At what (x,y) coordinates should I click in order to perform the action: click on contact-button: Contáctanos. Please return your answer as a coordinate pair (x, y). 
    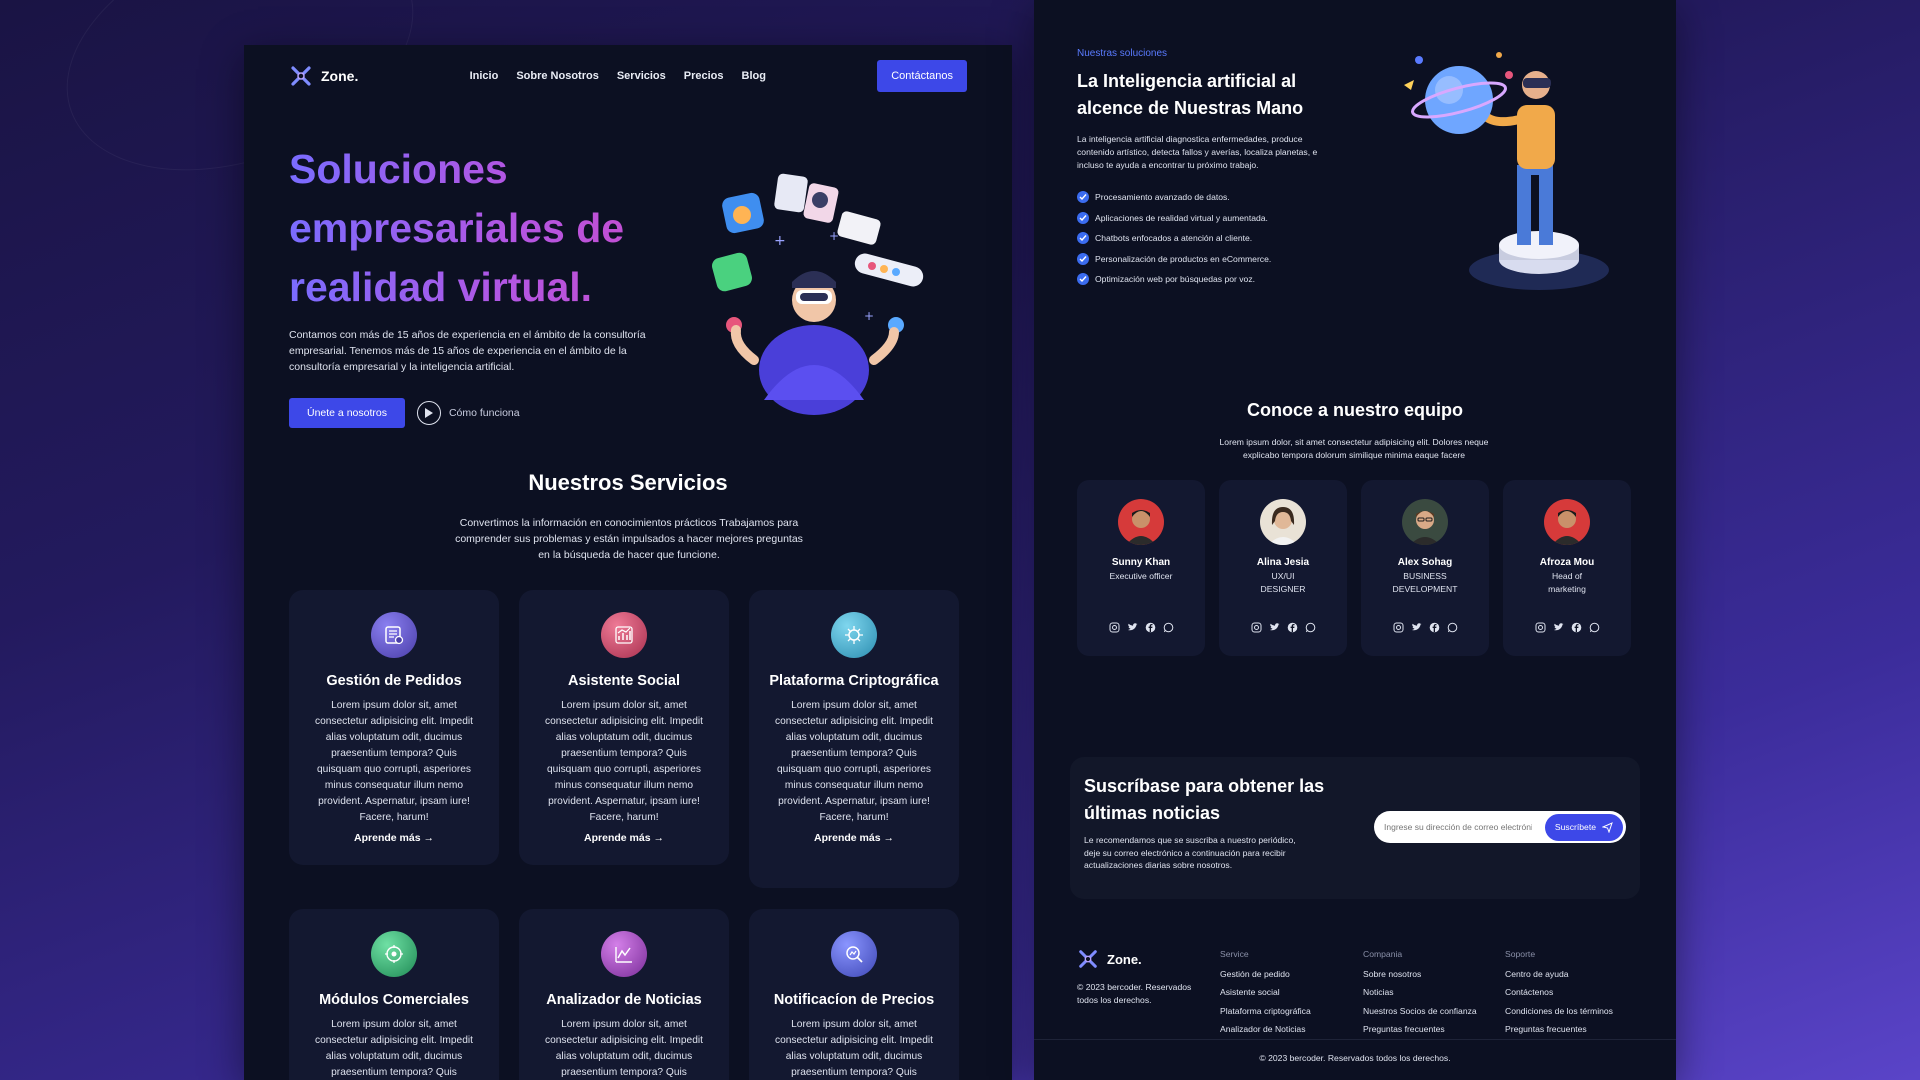
    Looking at the image, I should click on (922, 76).